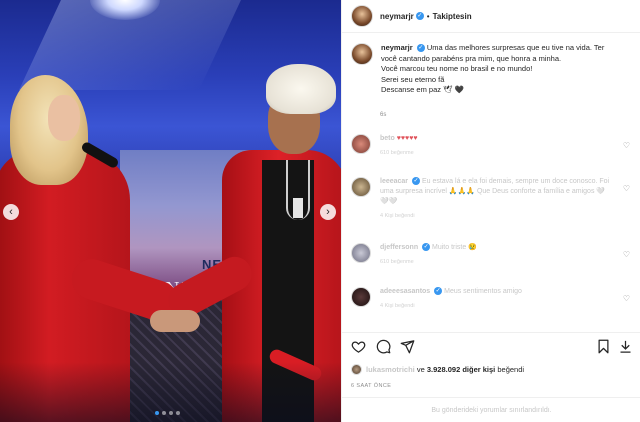 The width and height of the screenshot is (640, 422). What do you see at coordinates (603, 346) in the screenshot?
I see `bookmark-icon` at bounding box center [603, 346].